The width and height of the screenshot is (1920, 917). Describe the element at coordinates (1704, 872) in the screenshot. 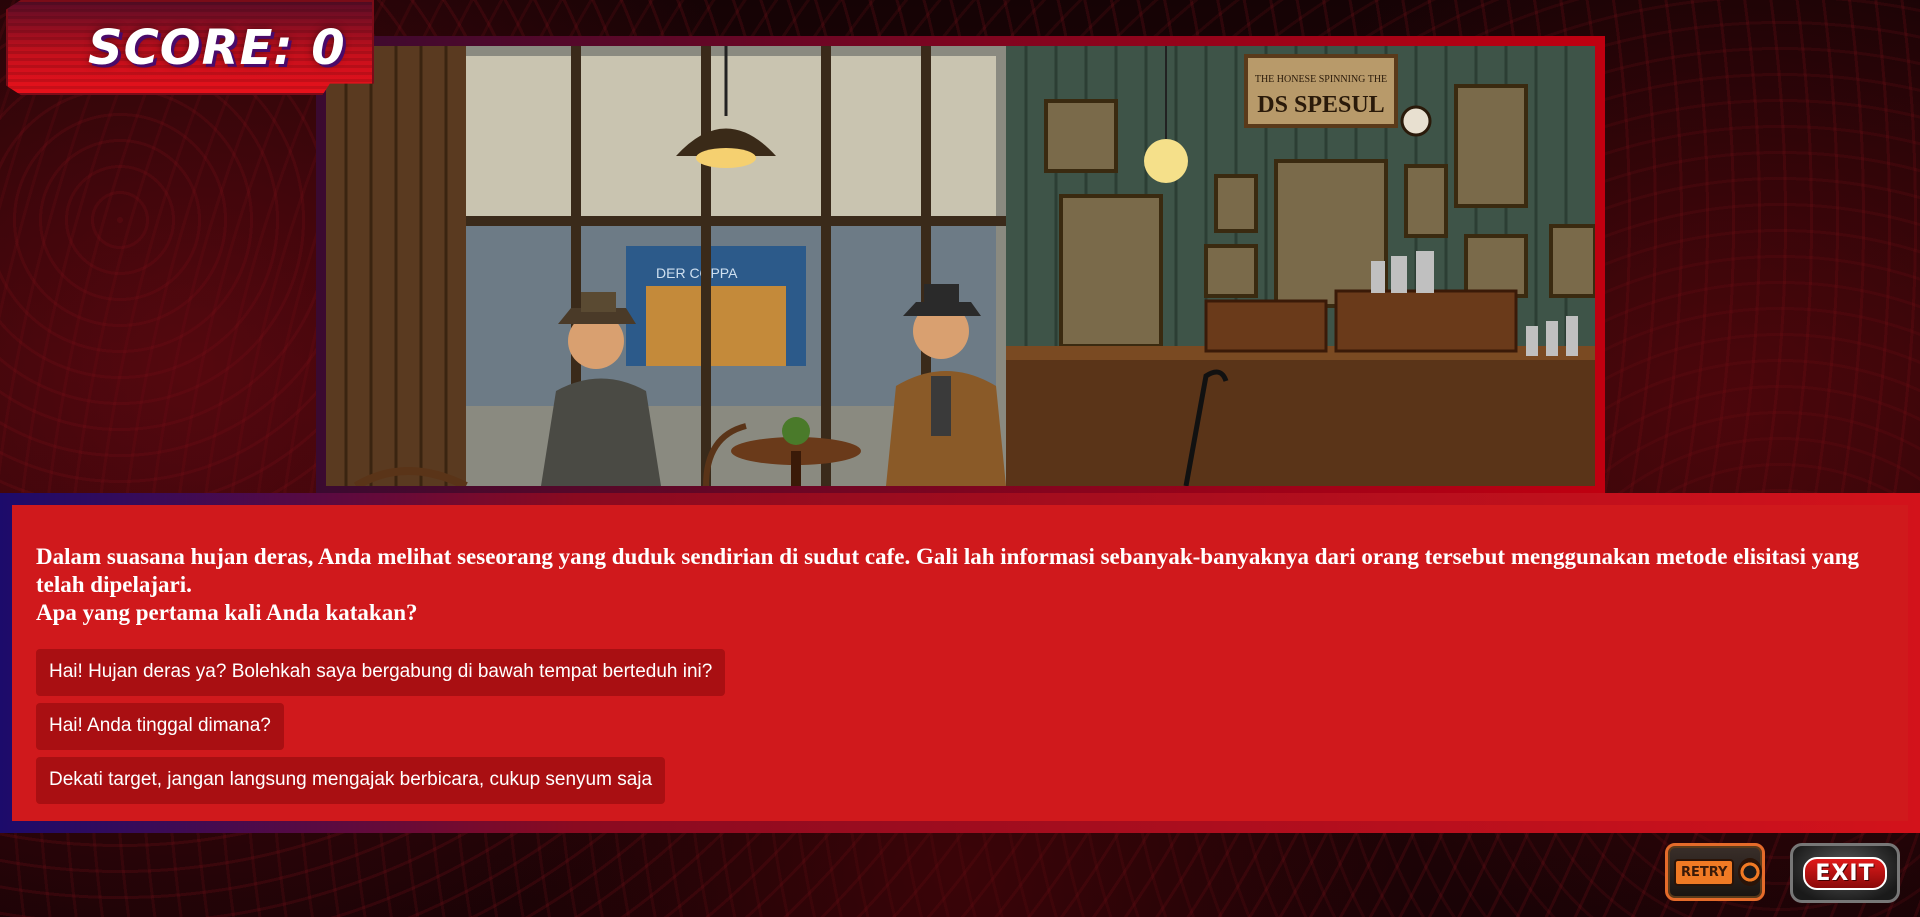

I see `retry-label: RETRY` at that location.